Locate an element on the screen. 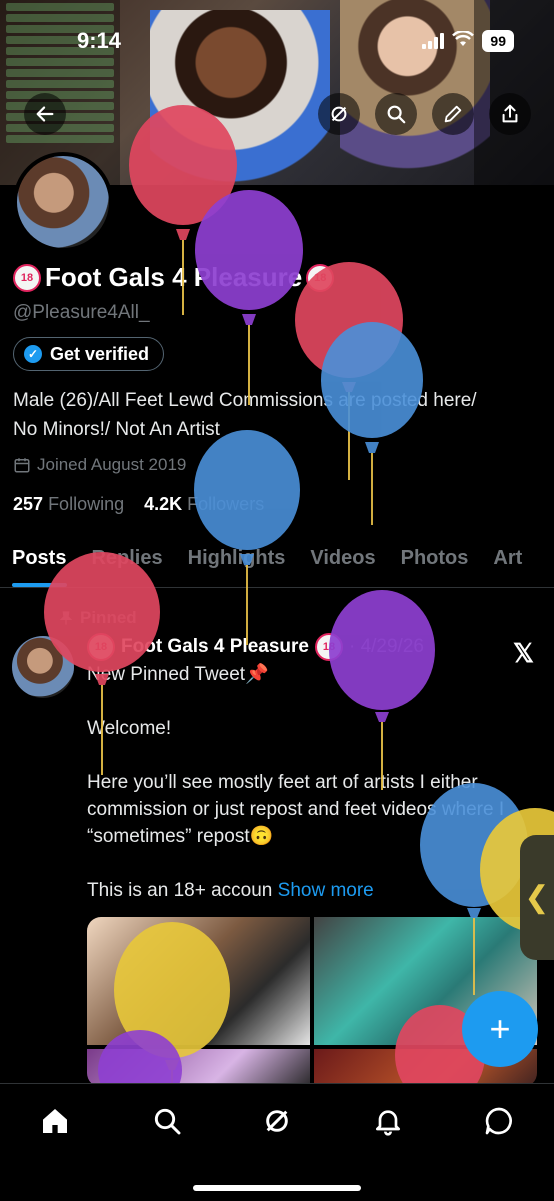 The width and height of the screenshot is (554, 1201). joined-date: Joined August 2019 is located at coordinates (99, 465).